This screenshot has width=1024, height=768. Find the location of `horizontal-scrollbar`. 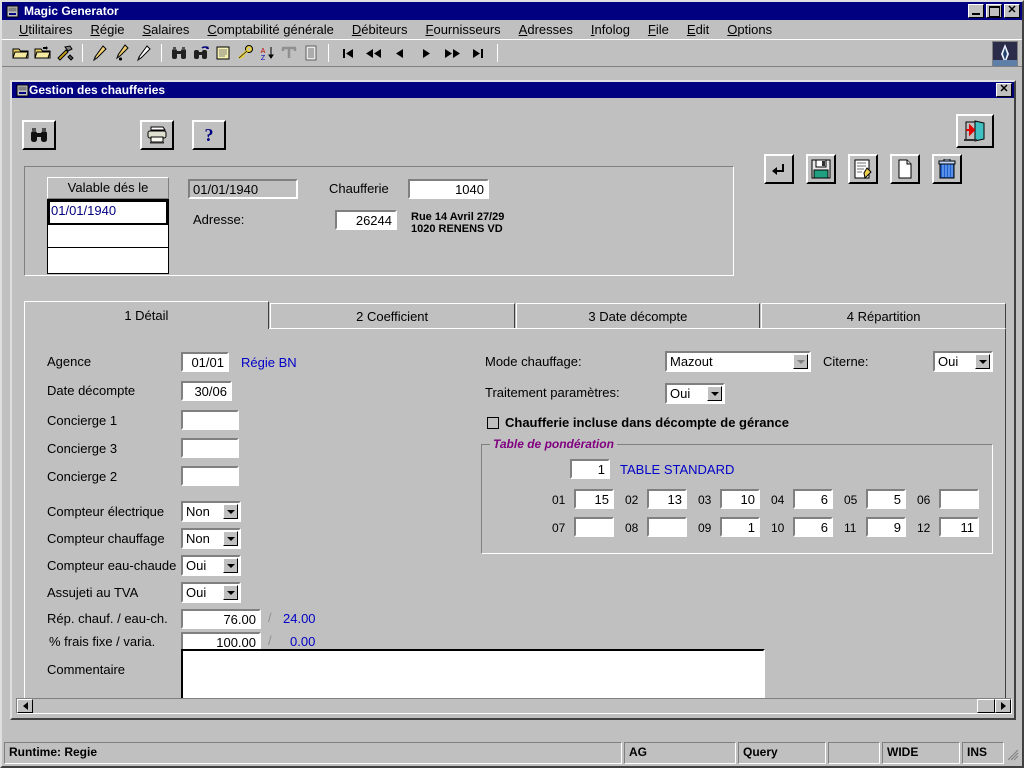

horizontal-scrollbar is located at coordinates (514, 706).